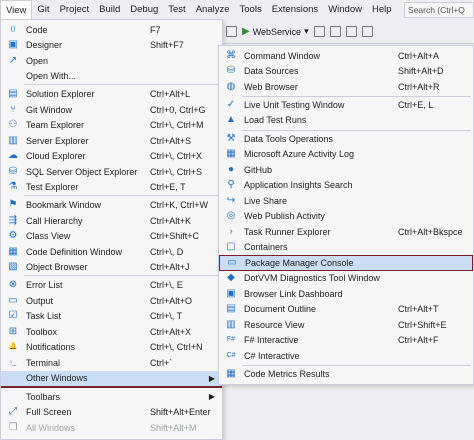  What do you see at coordinates (111, 237) in the screenshot?
I see `menu-item-class-view: ⚙ Class View Ctrl+Shift+C` at bounding box center [111, 237].